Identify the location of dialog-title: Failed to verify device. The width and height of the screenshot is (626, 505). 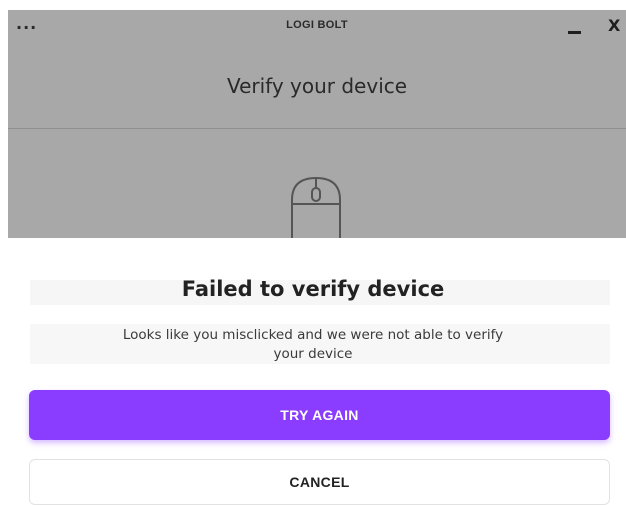
(313, 289).